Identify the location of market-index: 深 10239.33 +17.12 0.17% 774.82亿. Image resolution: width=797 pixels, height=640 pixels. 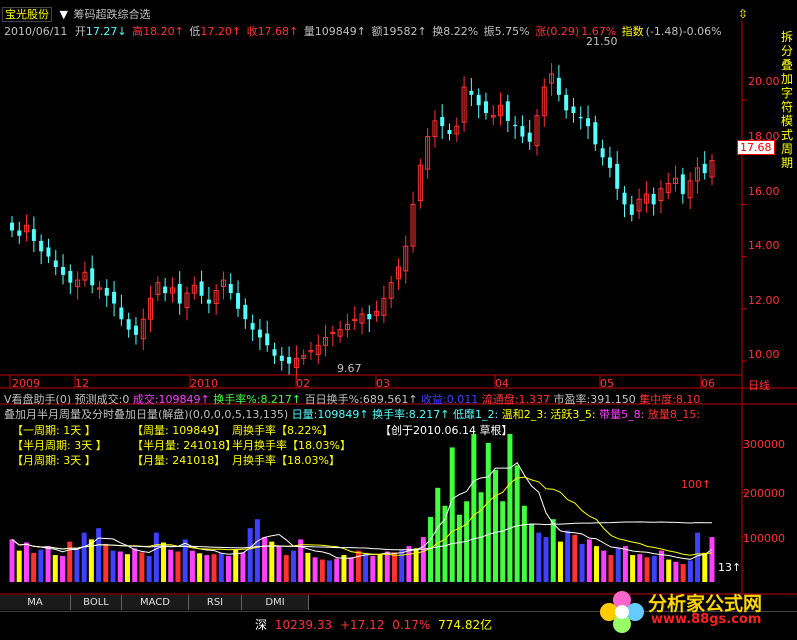
(373, 624).